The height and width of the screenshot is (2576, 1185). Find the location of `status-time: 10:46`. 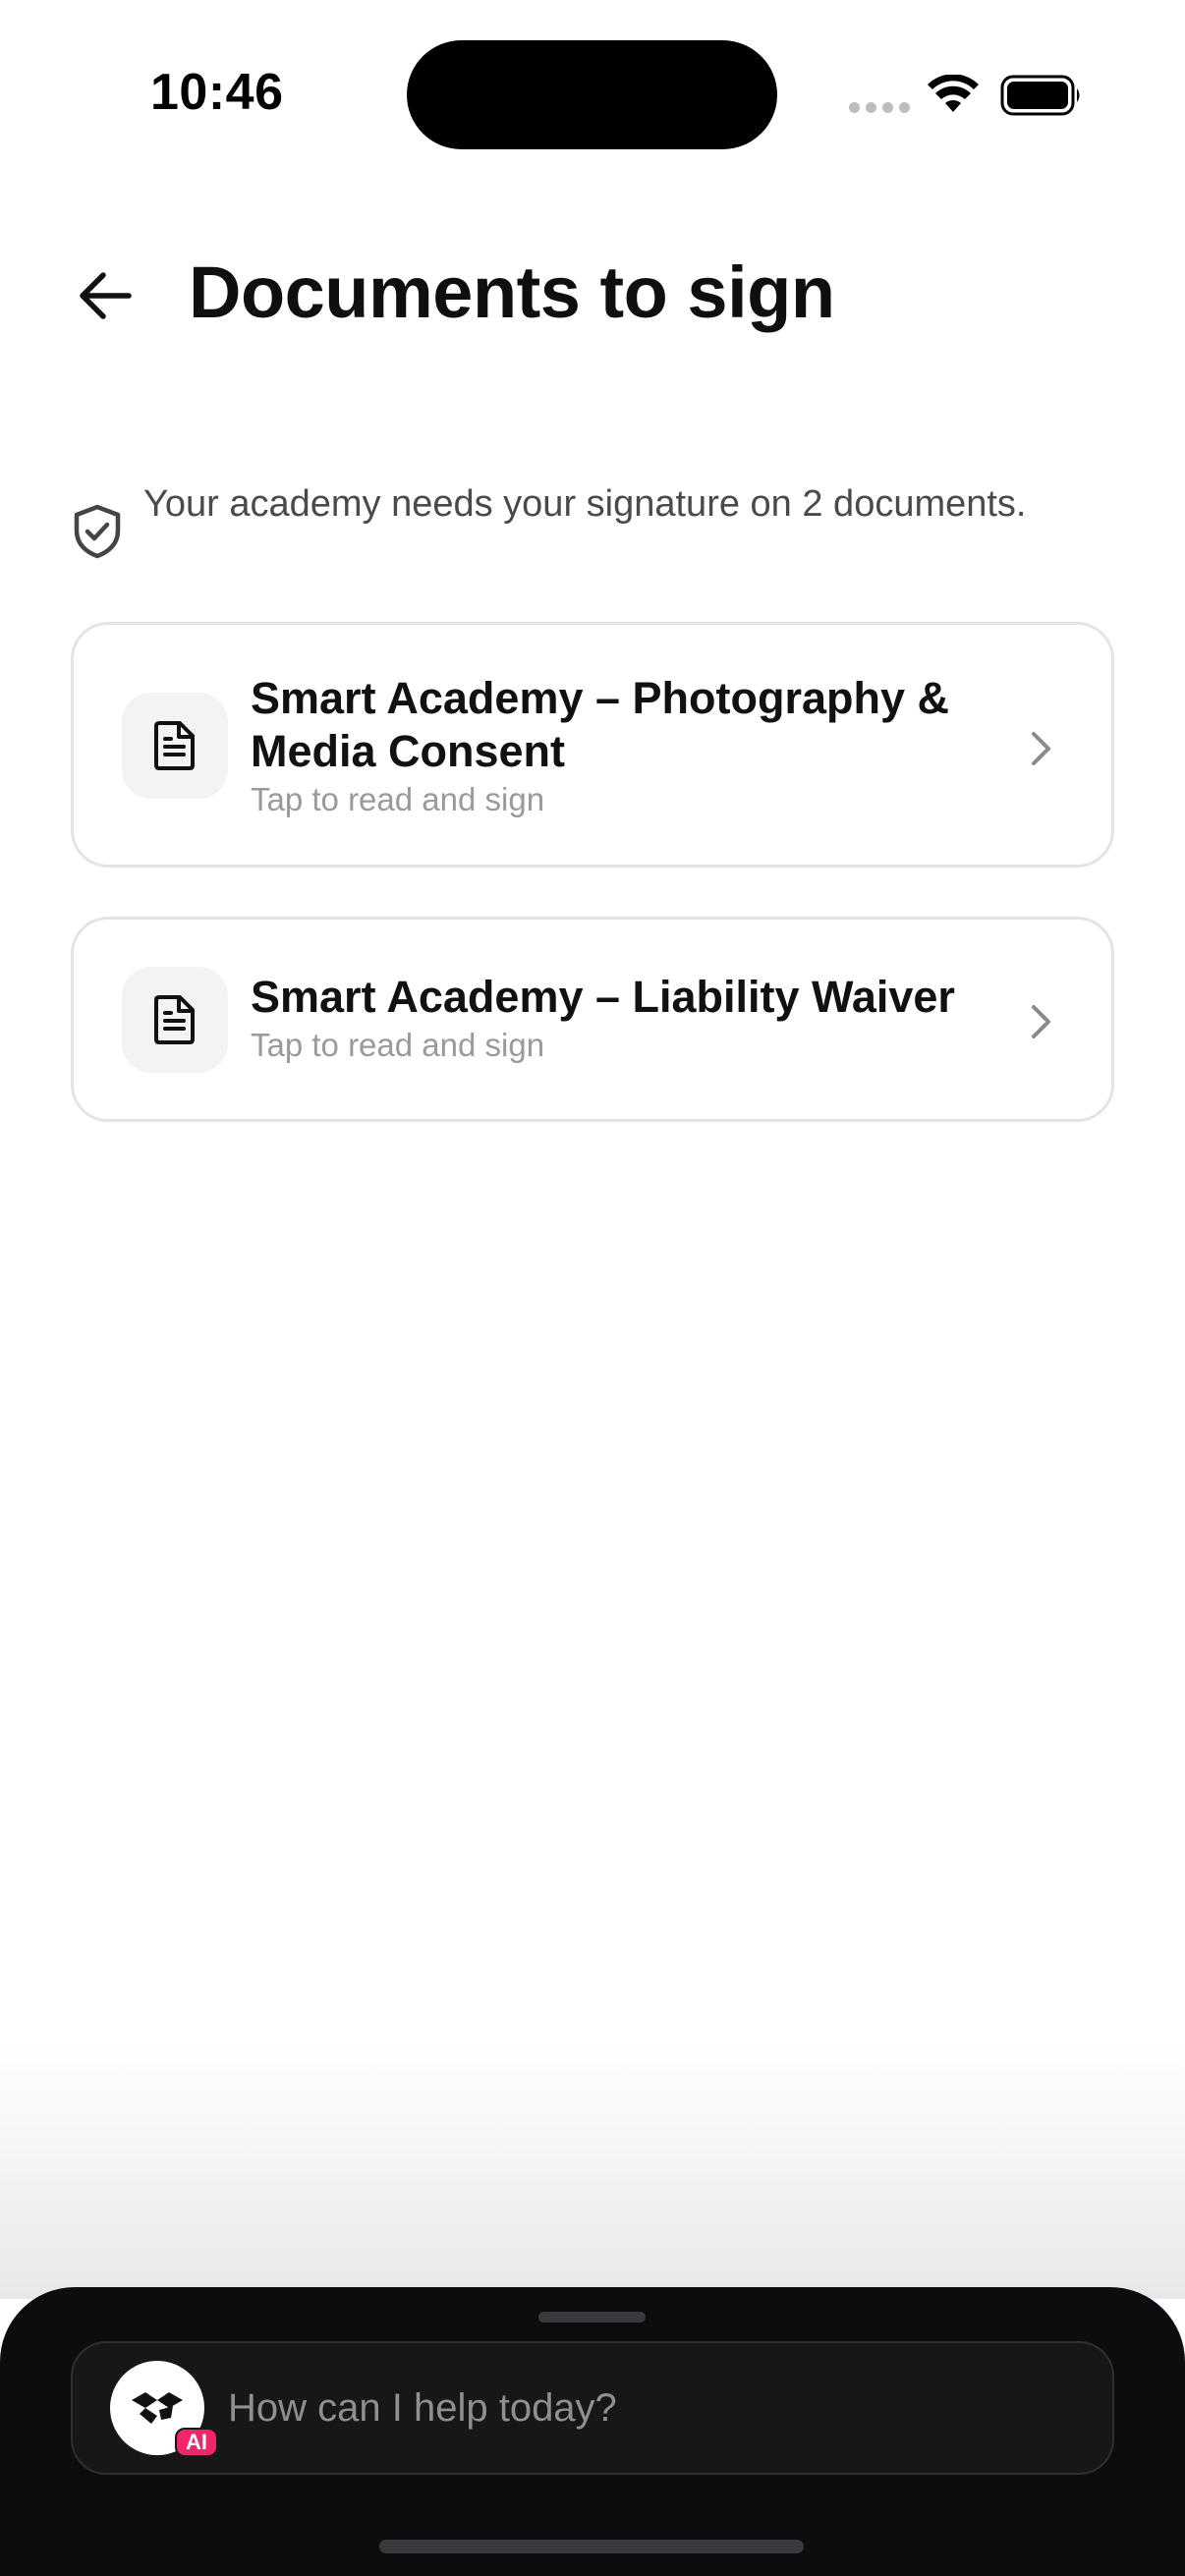

status-time: 10:46 is located at coordinates (217, 92).